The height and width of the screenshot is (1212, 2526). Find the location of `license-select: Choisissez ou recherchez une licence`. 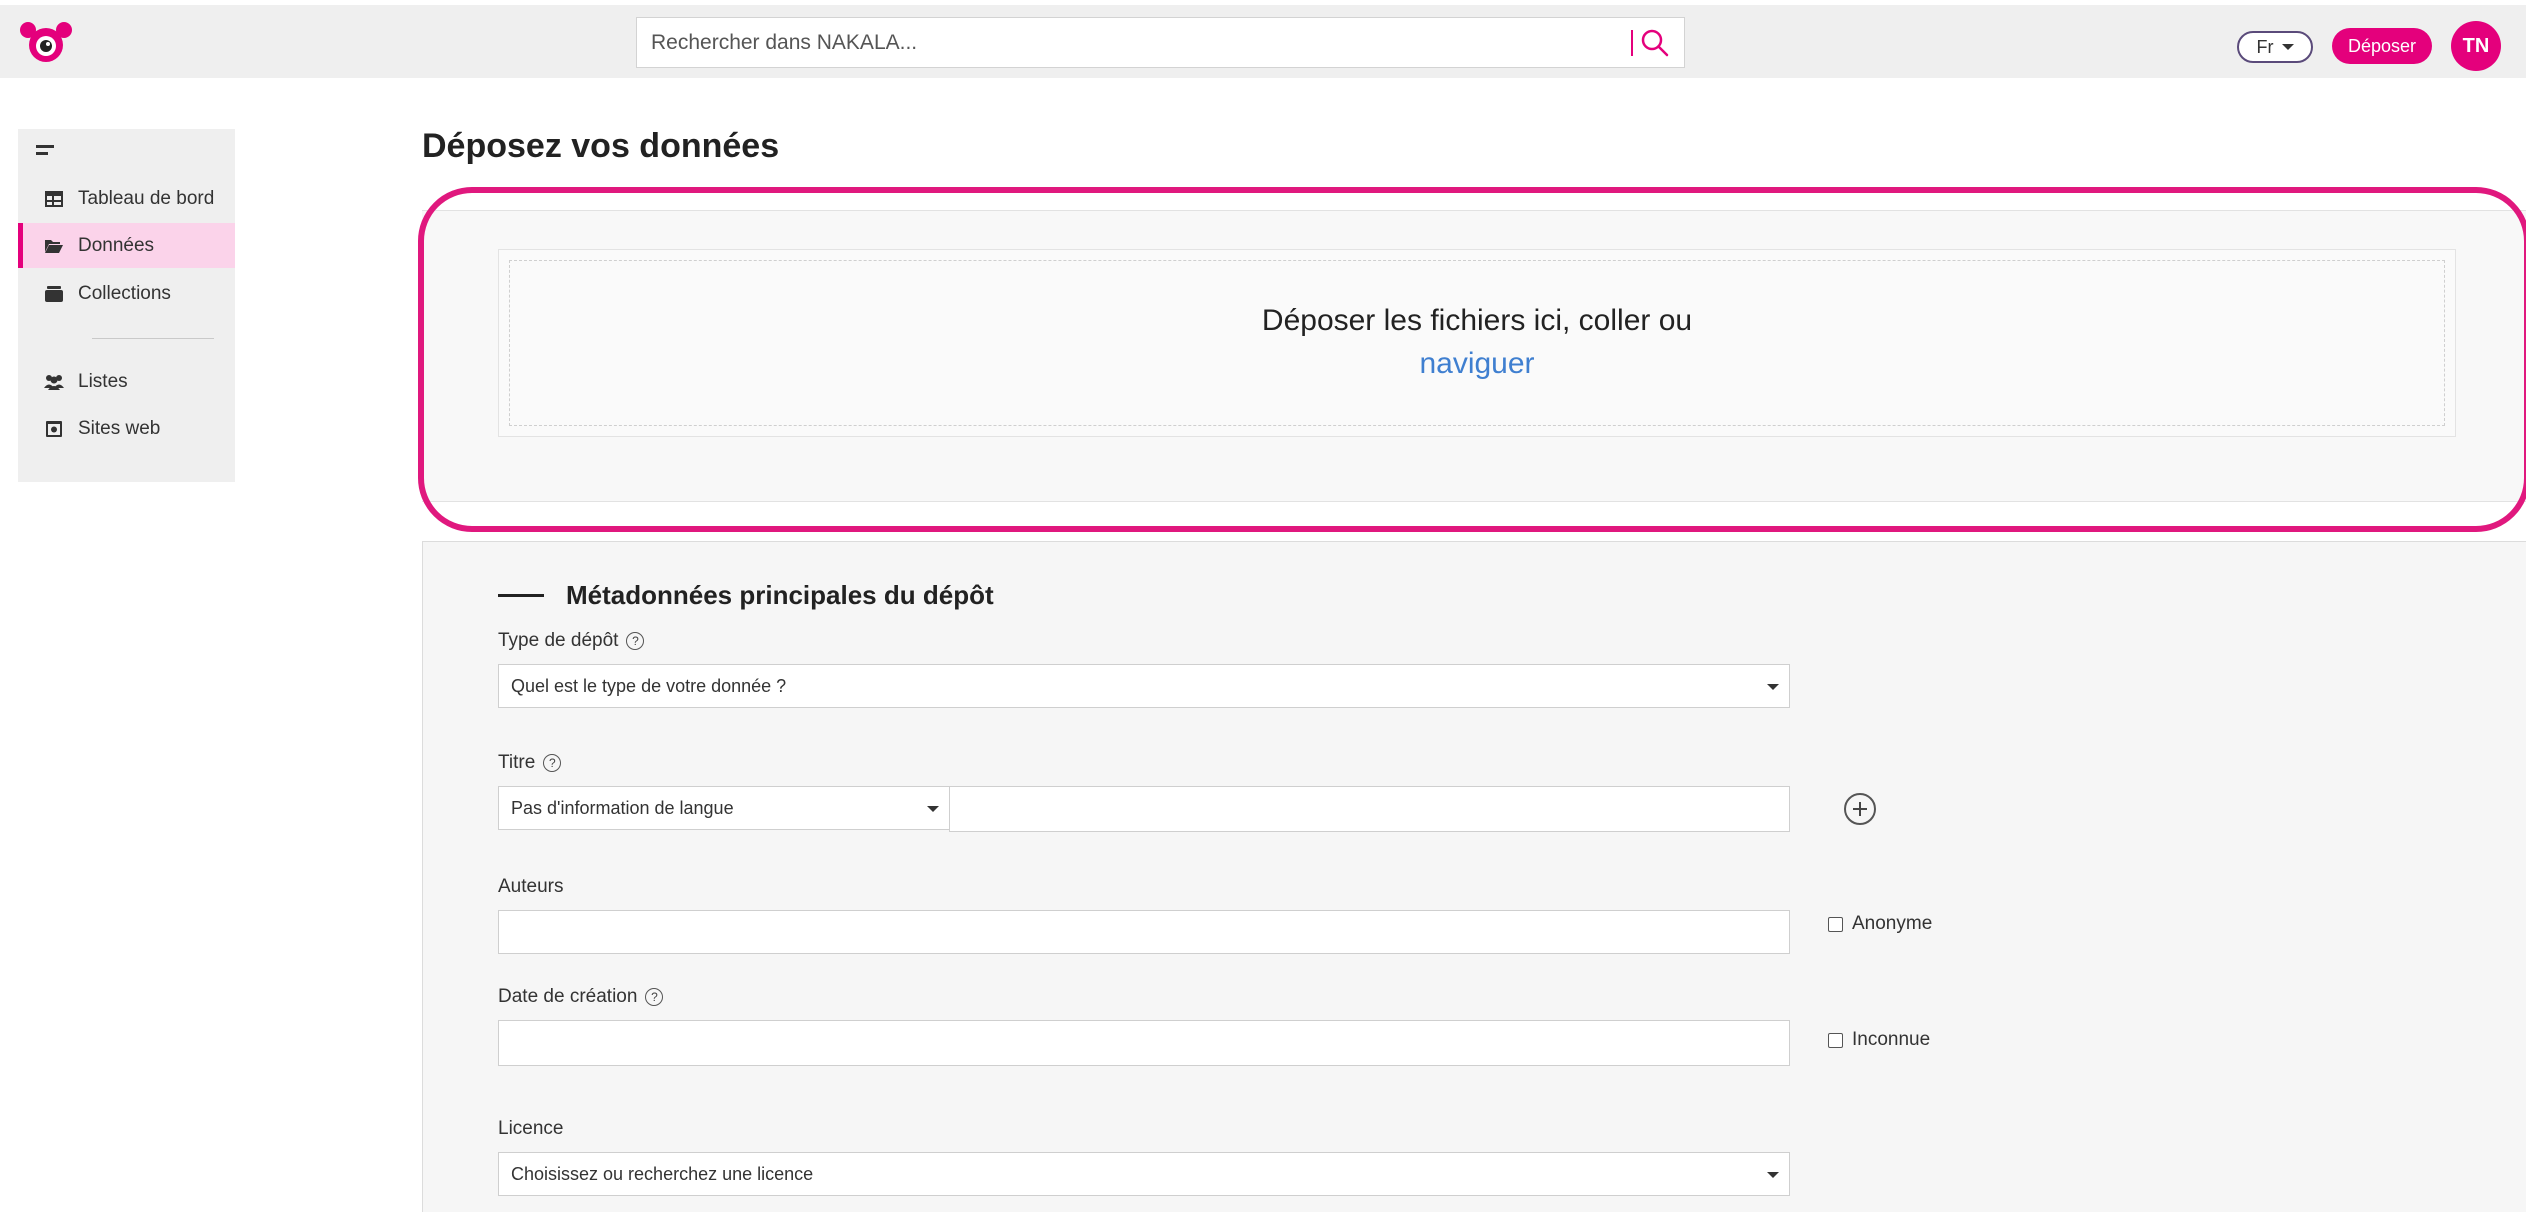

license-select: Choisissez ou recherchez une licence is located at coordinates (1144, 1174).